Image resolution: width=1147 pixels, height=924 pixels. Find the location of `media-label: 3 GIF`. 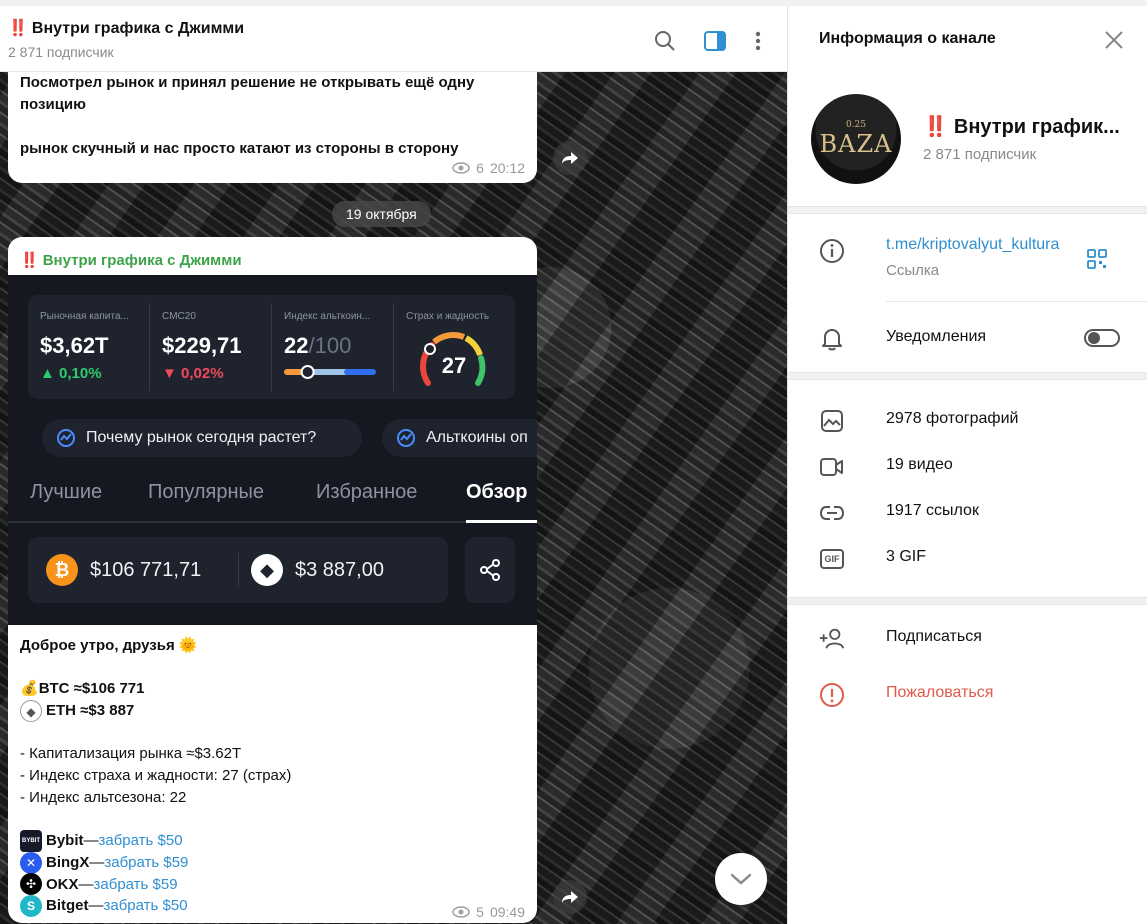

media-label: 3 GIF is located at coordinates (906, 556).